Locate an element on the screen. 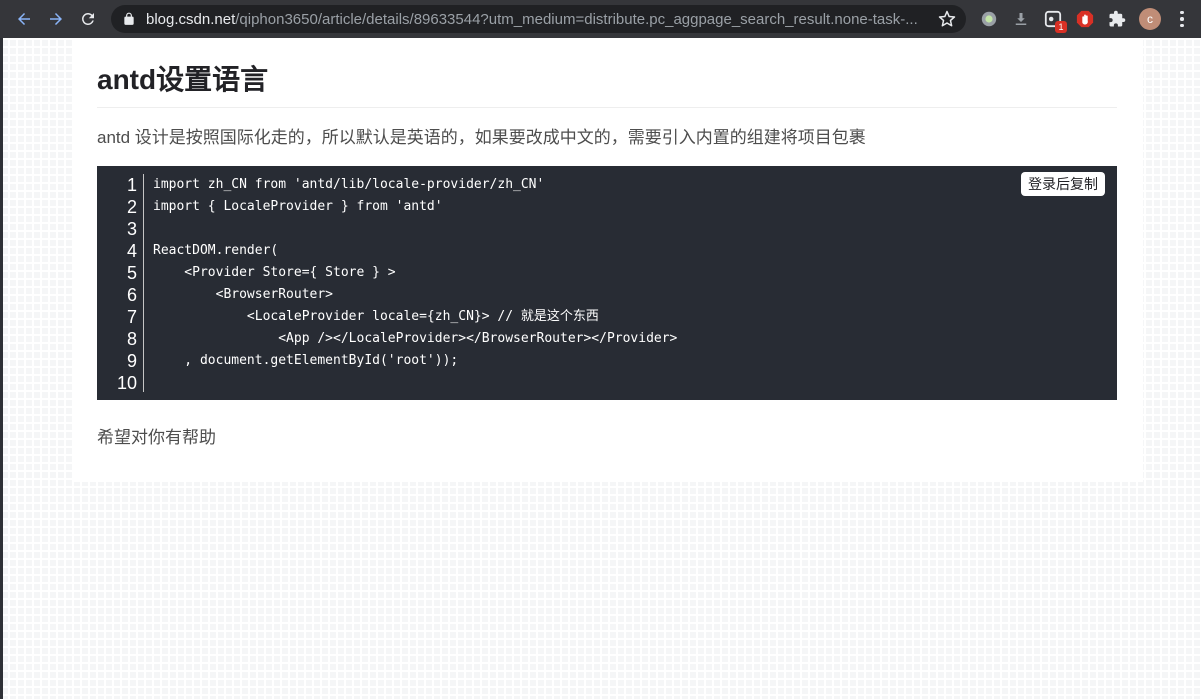  title-divider is located at coordinates (607, 107).